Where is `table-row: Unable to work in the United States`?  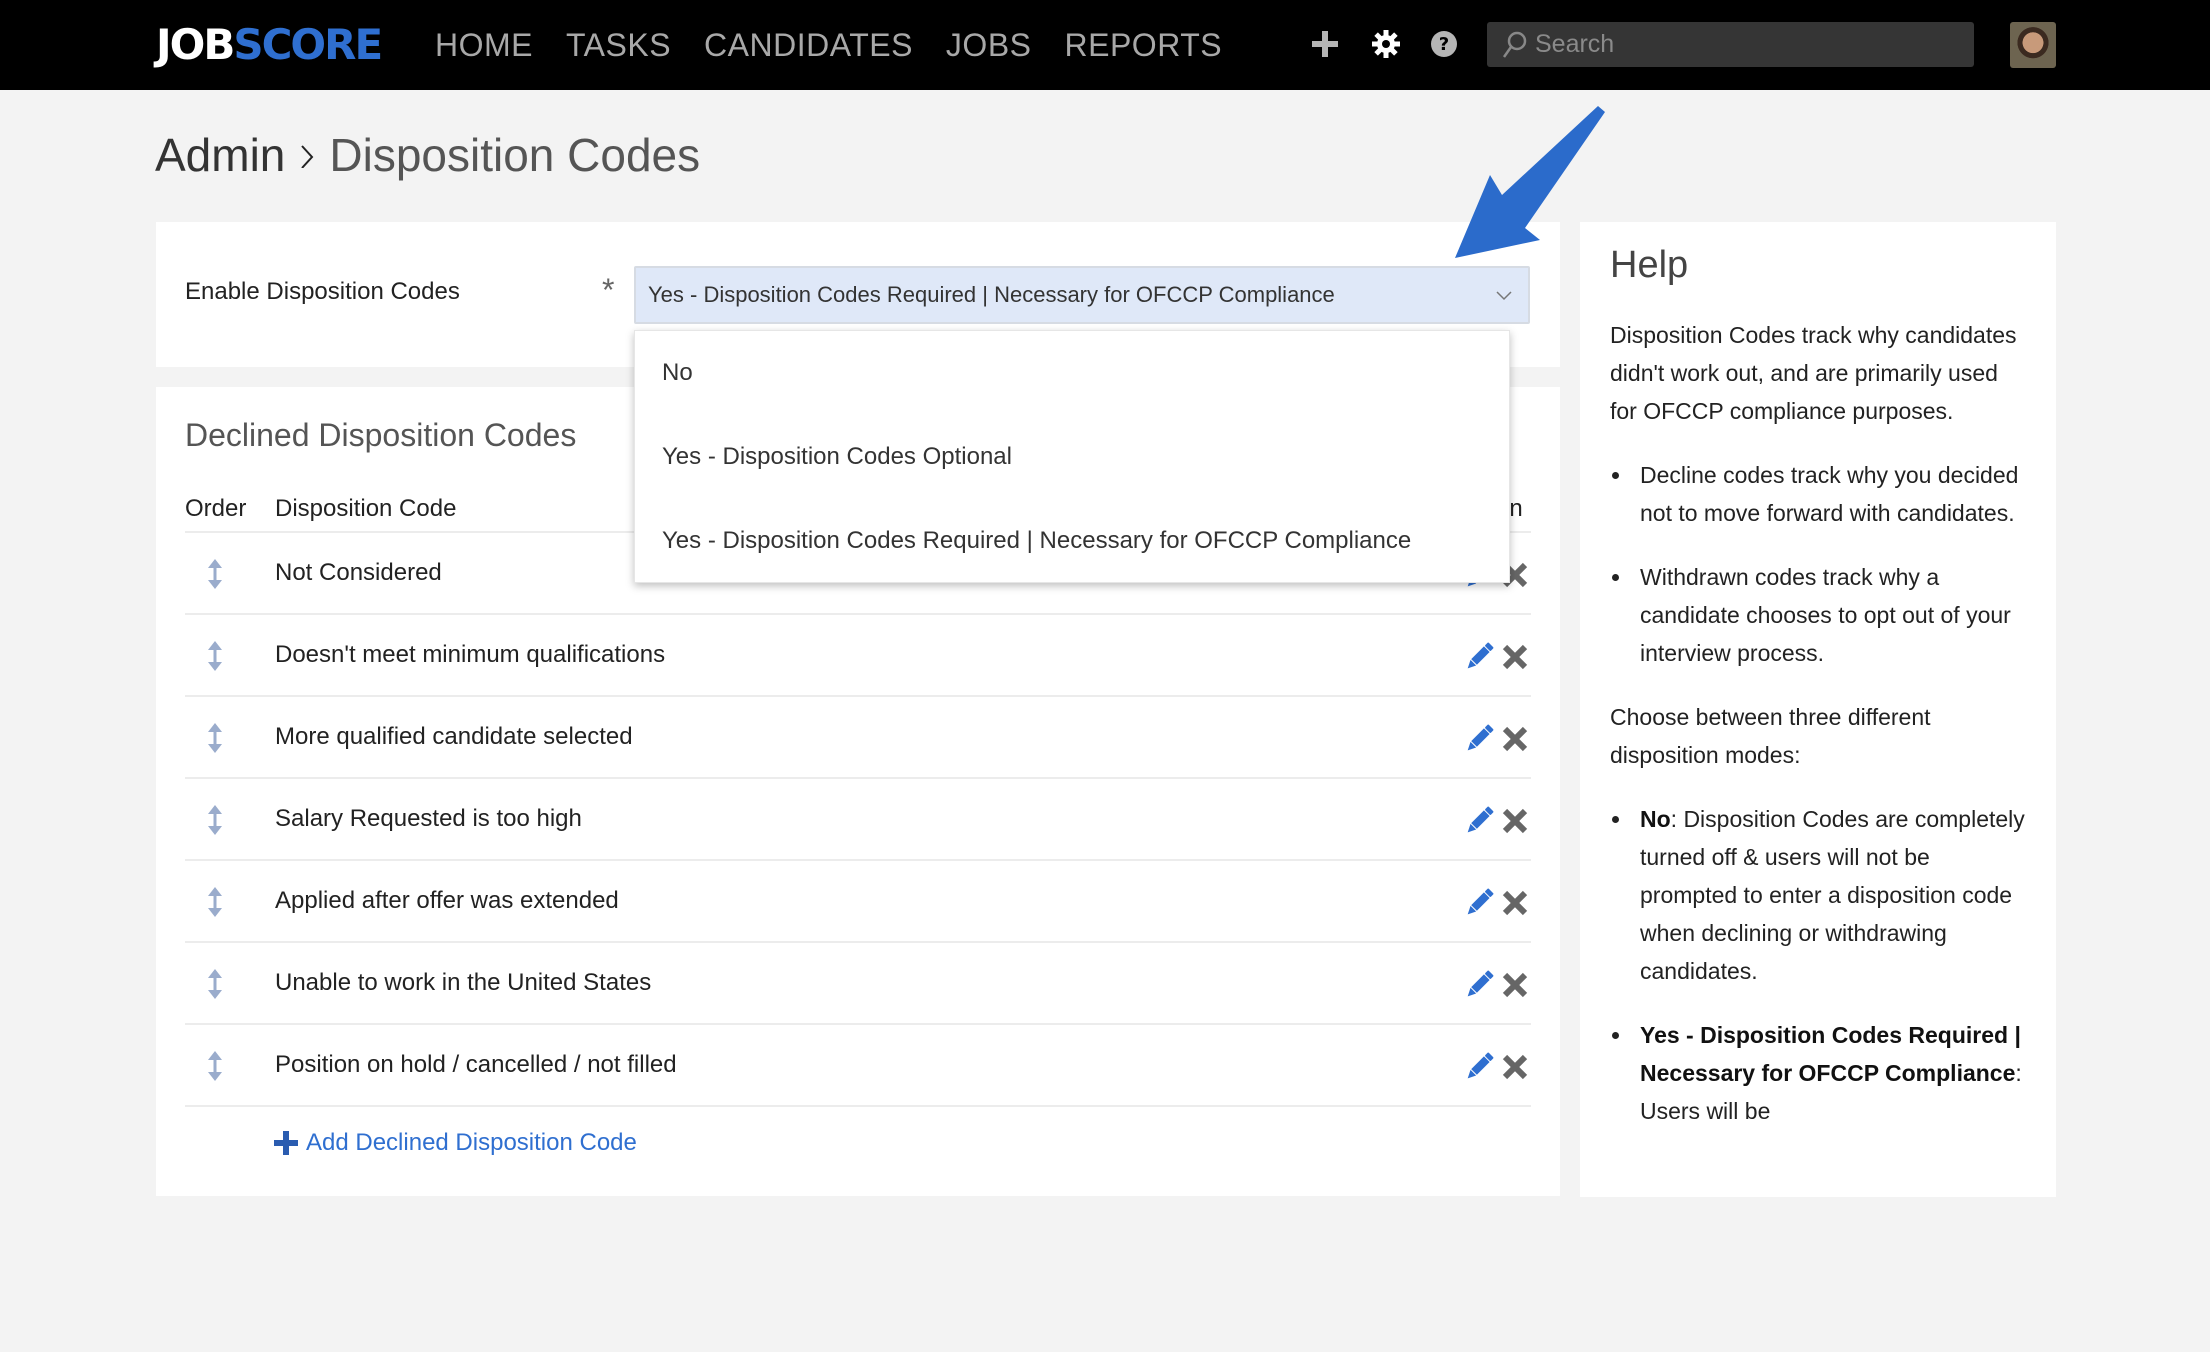 table-row: Unable to work in the United States is located at coordinates (858, 984).